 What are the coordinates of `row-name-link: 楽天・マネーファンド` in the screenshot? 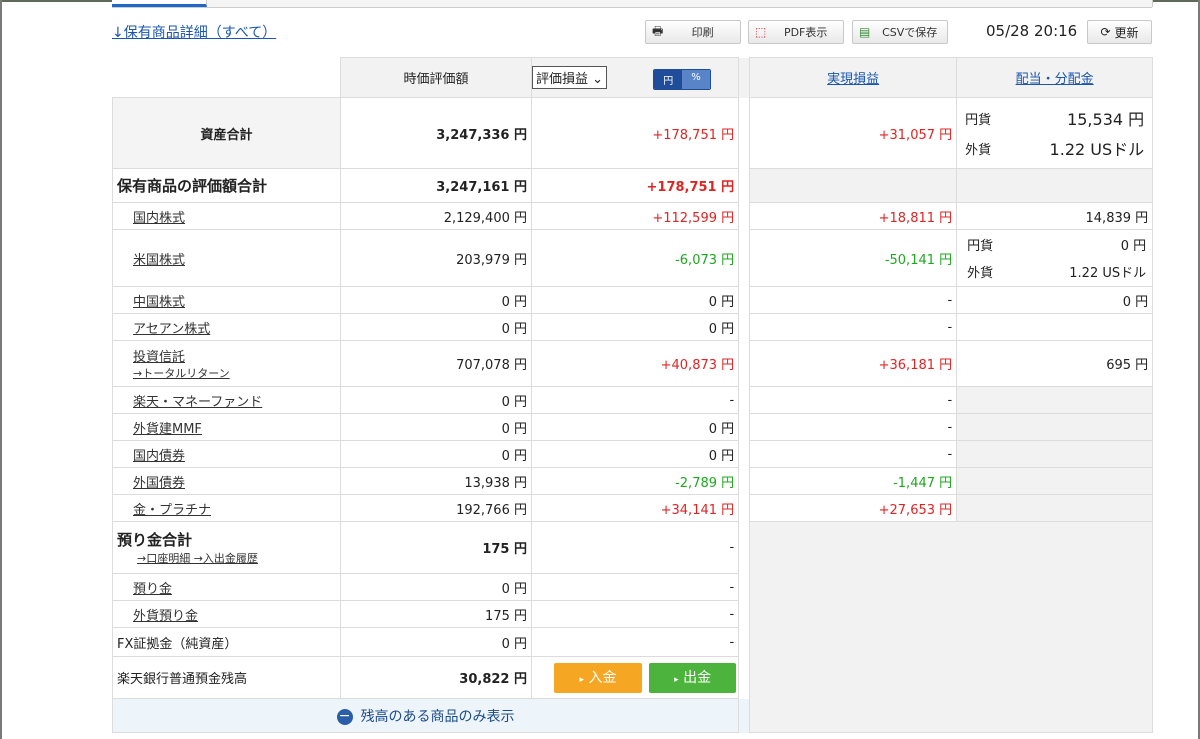 It's located at (197, 402).